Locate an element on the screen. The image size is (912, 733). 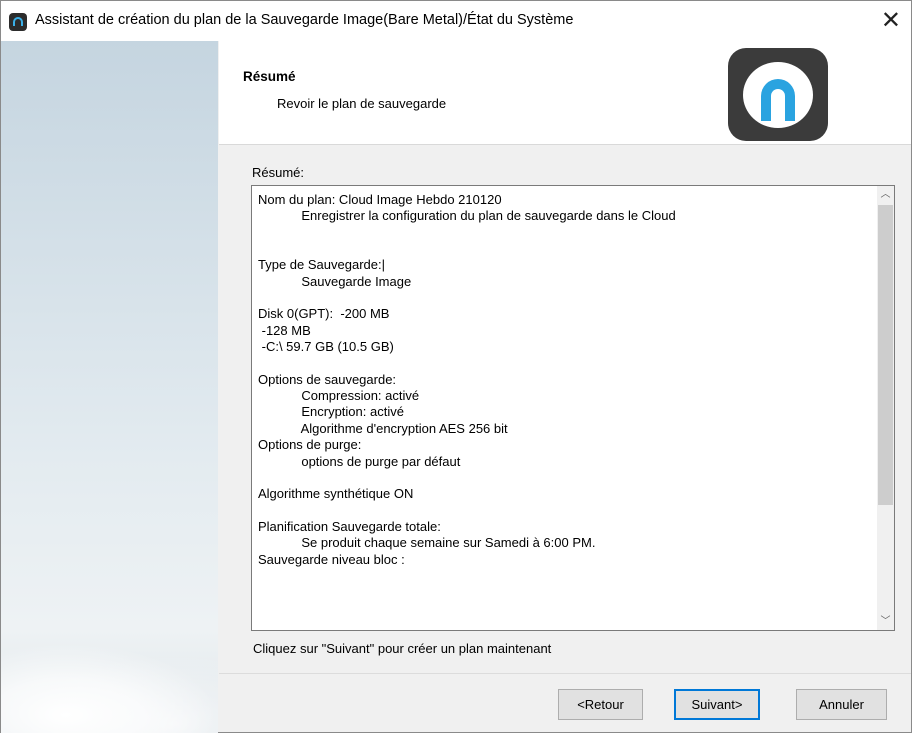
page-subtitle: Revoir le plan de sauvegarde is located at coordinates (362, 103).